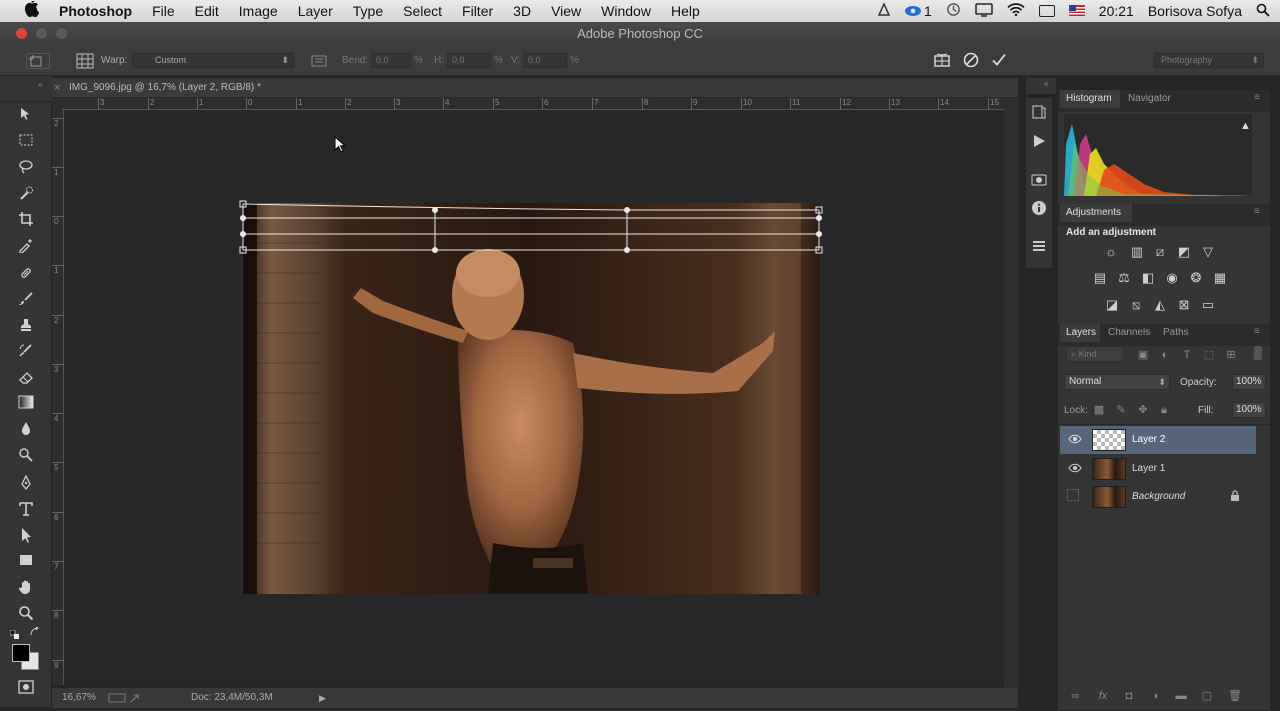 The height and width of the screenshot is (711, 1280). What do you see at coordinates (522, 11) in the screenshot?
I see `menu-3d: 3D` at bounding box center [522, 11].